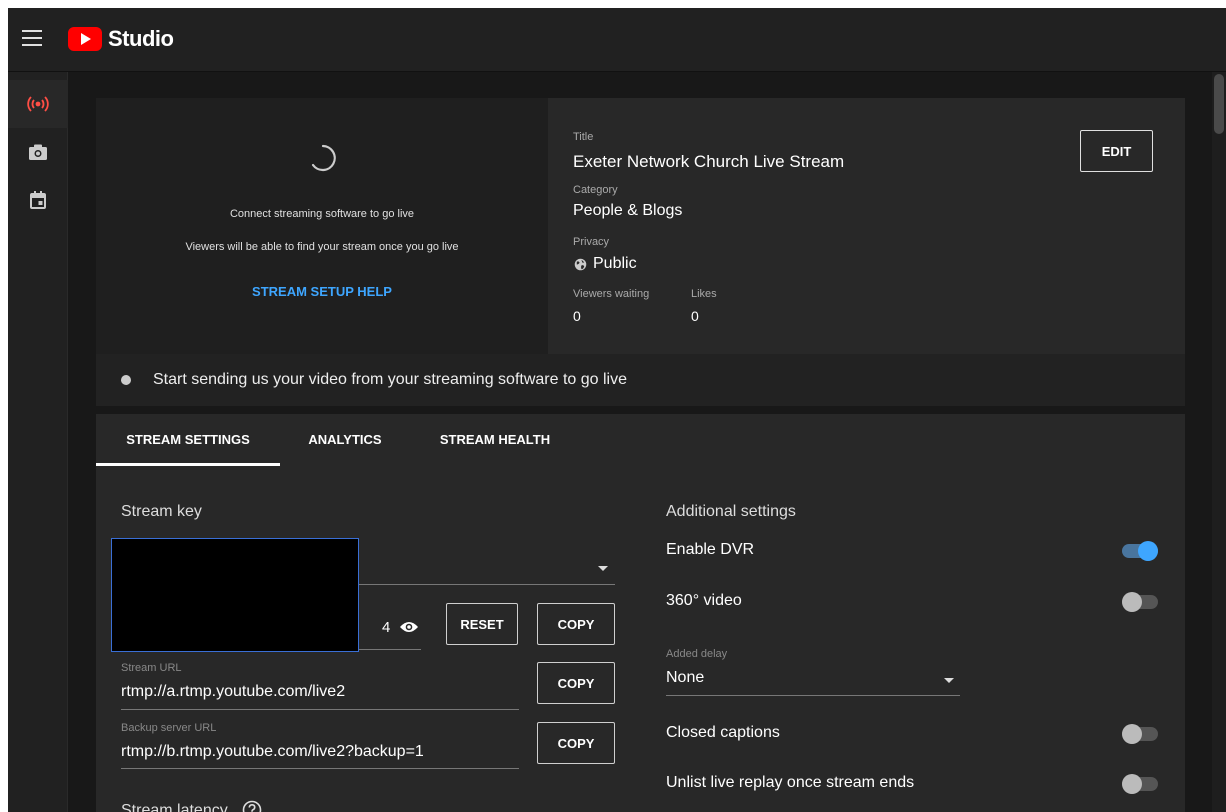 This screenshot has height=812, width=1226. Describe the element at coordinates (583, 137) in the screenshot. I see `title-label: Title` at that location.